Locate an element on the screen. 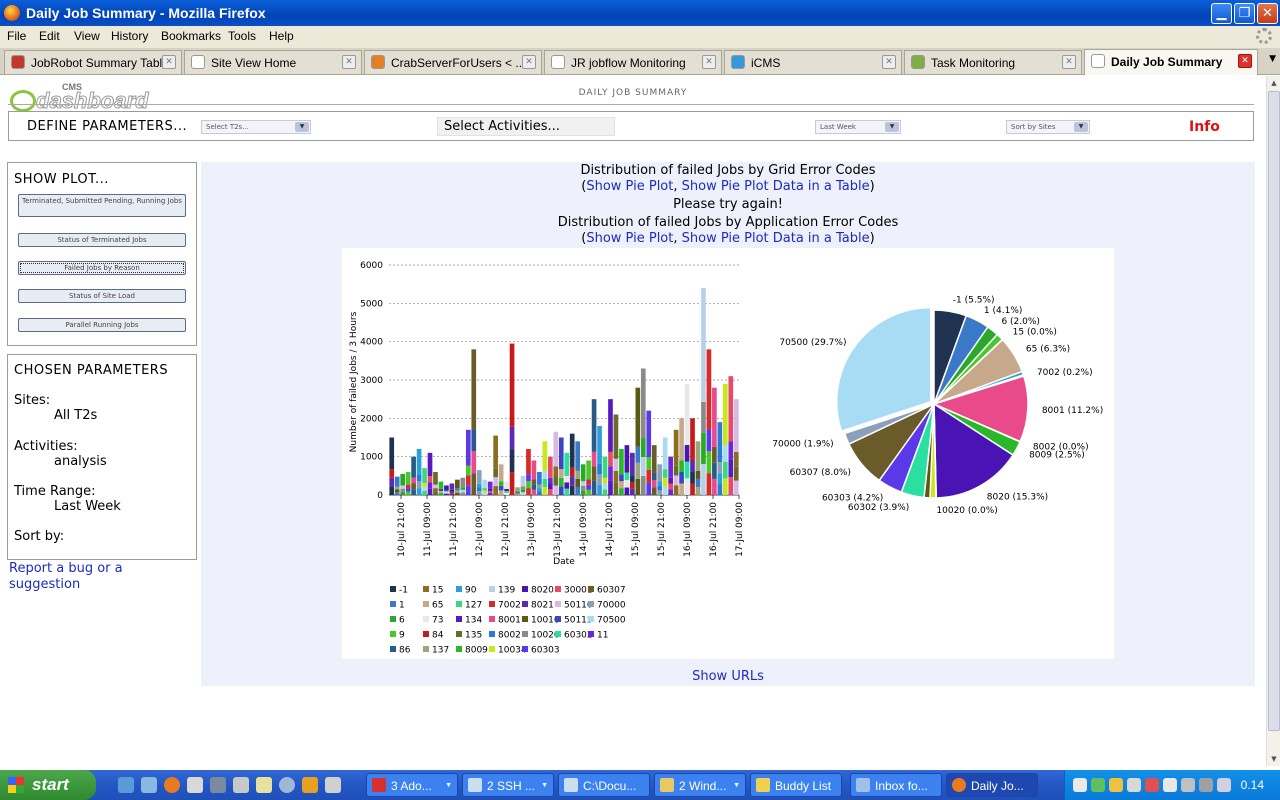  tab-jr-jobflow: JR jobflow Monitoring ✕ is located at coordinates (633, 62).